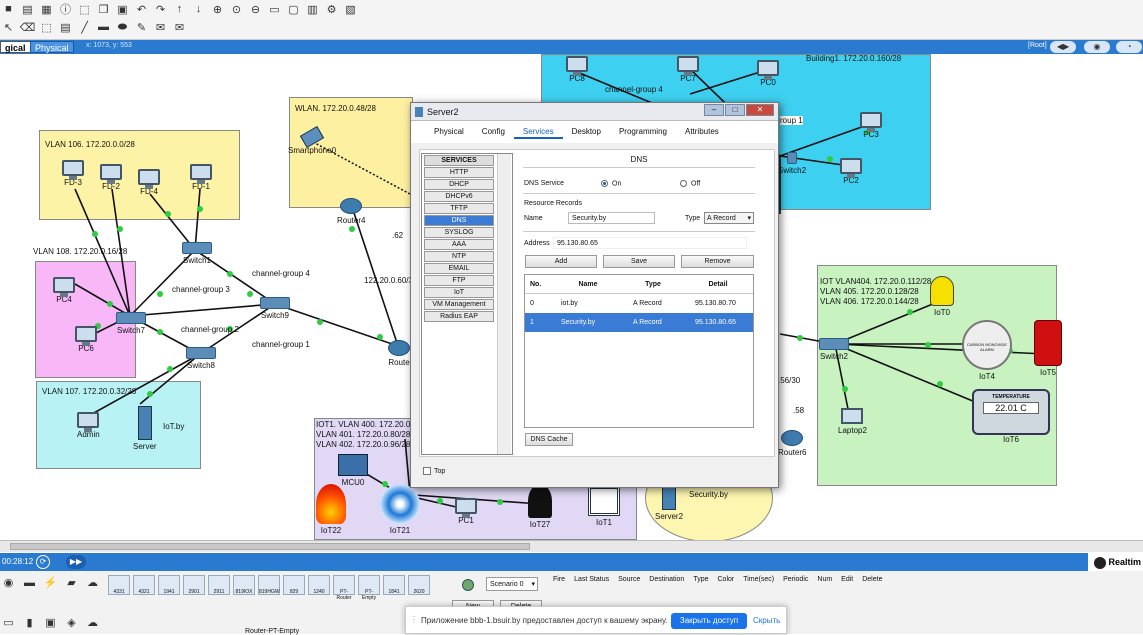 This screenshot has width=1143, height=635. I want to click on router4-device: Router4, so click(351, 211).